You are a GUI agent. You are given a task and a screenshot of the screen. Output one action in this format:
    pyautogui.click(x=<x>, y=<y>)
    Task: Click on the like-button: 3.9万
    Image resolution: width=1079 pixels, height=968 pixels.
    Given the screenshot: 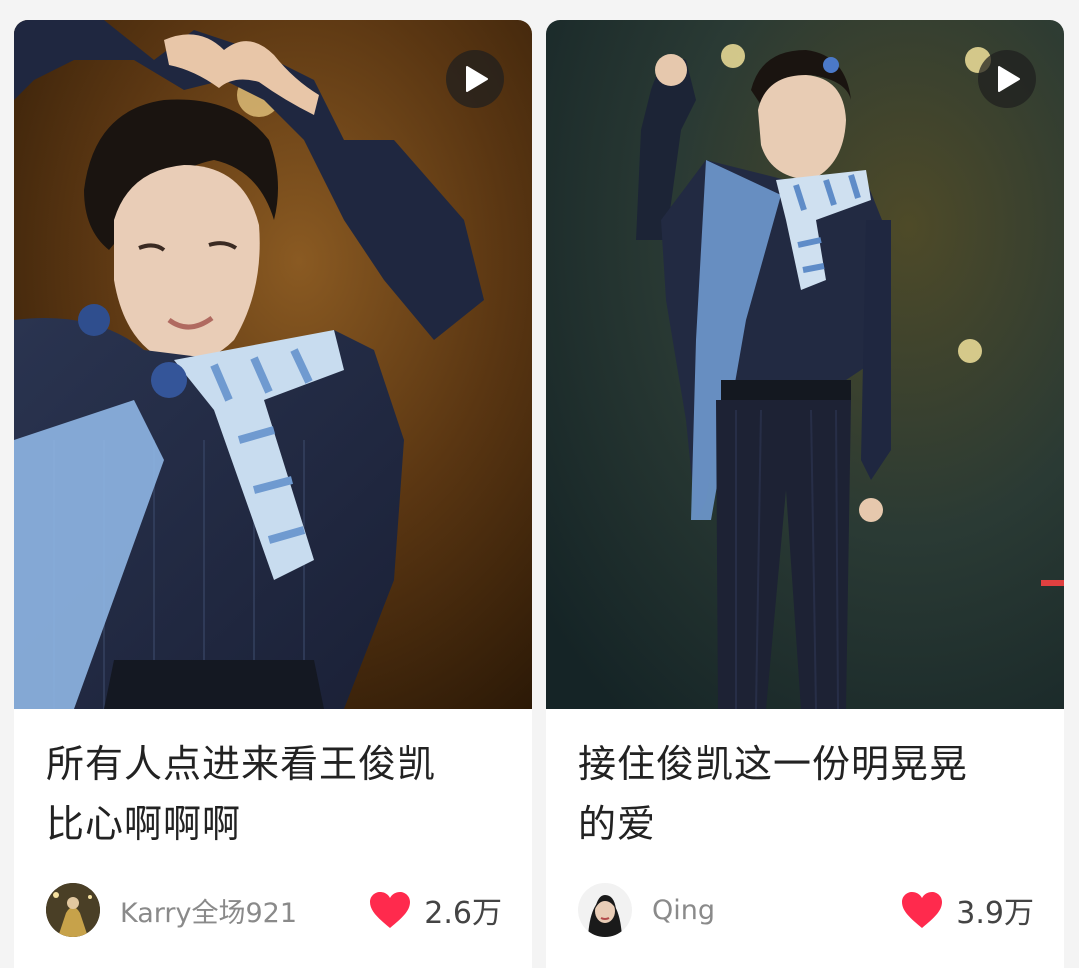 What is the action you would take?
    pyautogui.click(x=967, y=910)
    